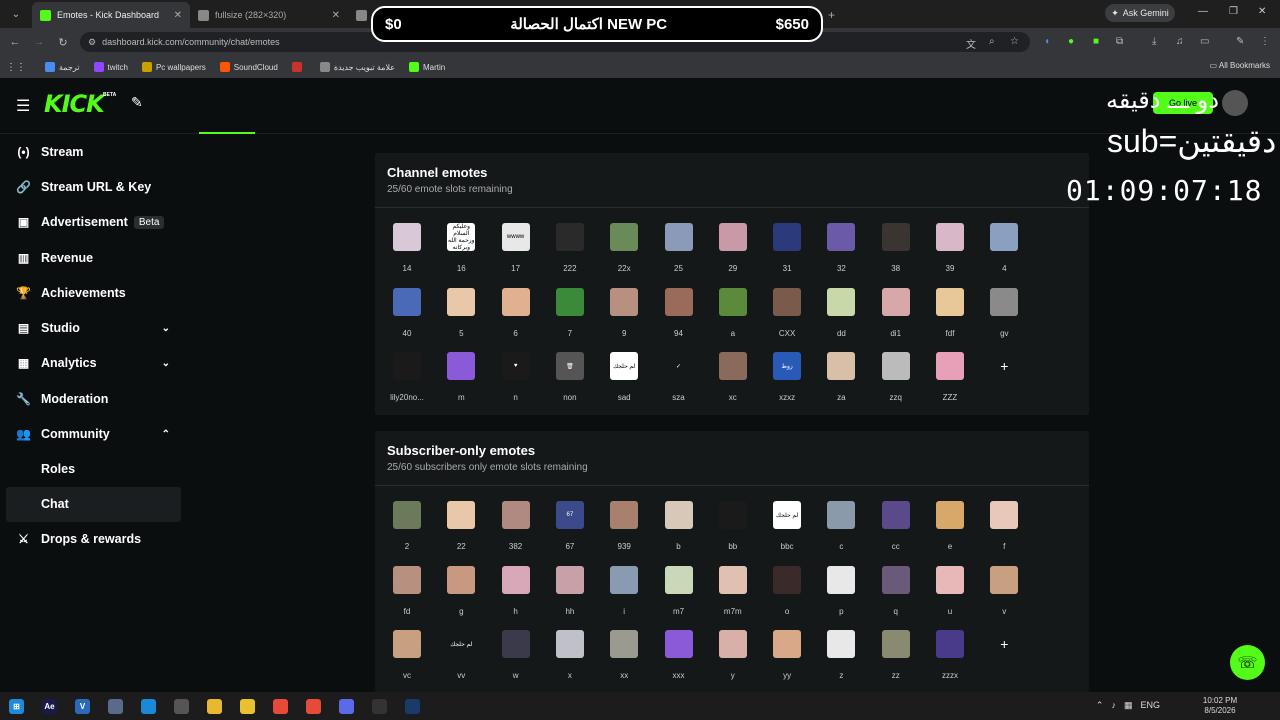 The width and height of the screenshot is (1280, 720). I want to click on windows-start-icon: ⊞, so click(16, 706).